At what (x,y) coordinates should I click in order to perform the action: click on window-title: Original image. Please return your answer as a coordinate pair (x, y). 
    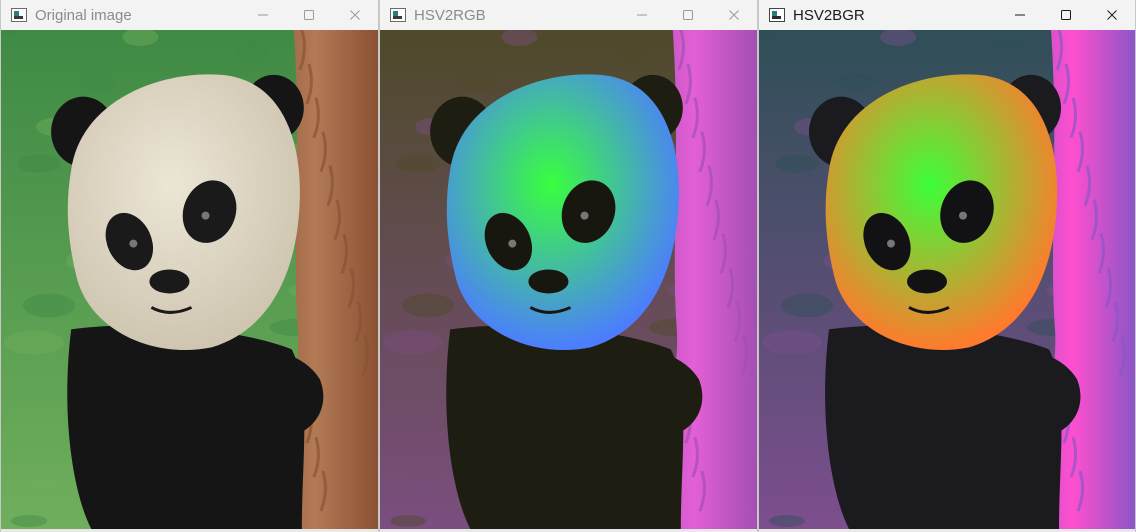
    Looking at the image, I should click on (83, 15).